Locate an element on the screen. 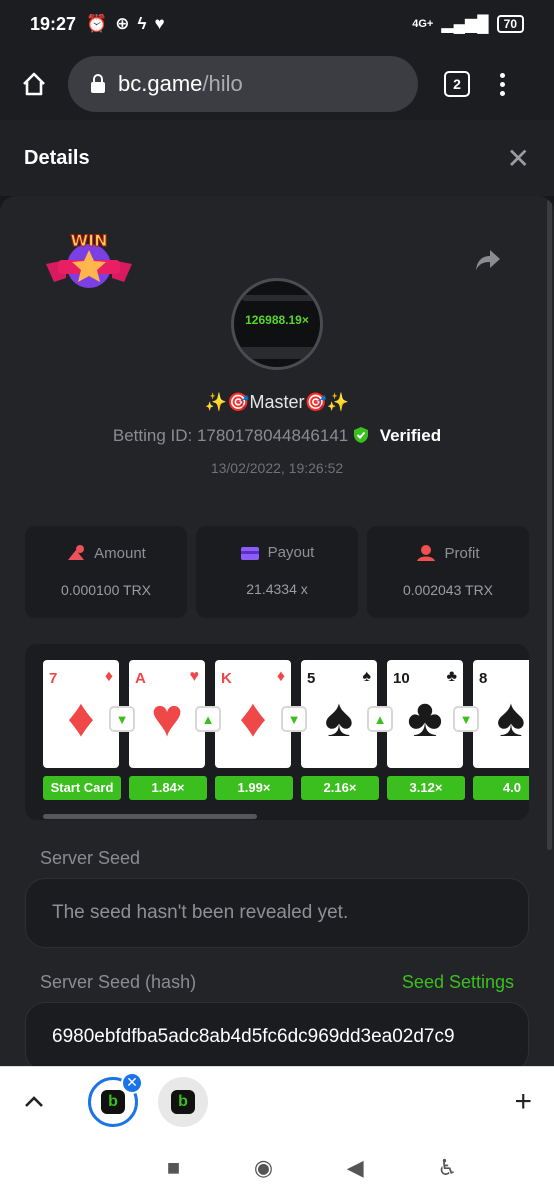 This screenshot has height=1200, width=554. tab-strip-expand-button is located at coordinates (34, 1102).